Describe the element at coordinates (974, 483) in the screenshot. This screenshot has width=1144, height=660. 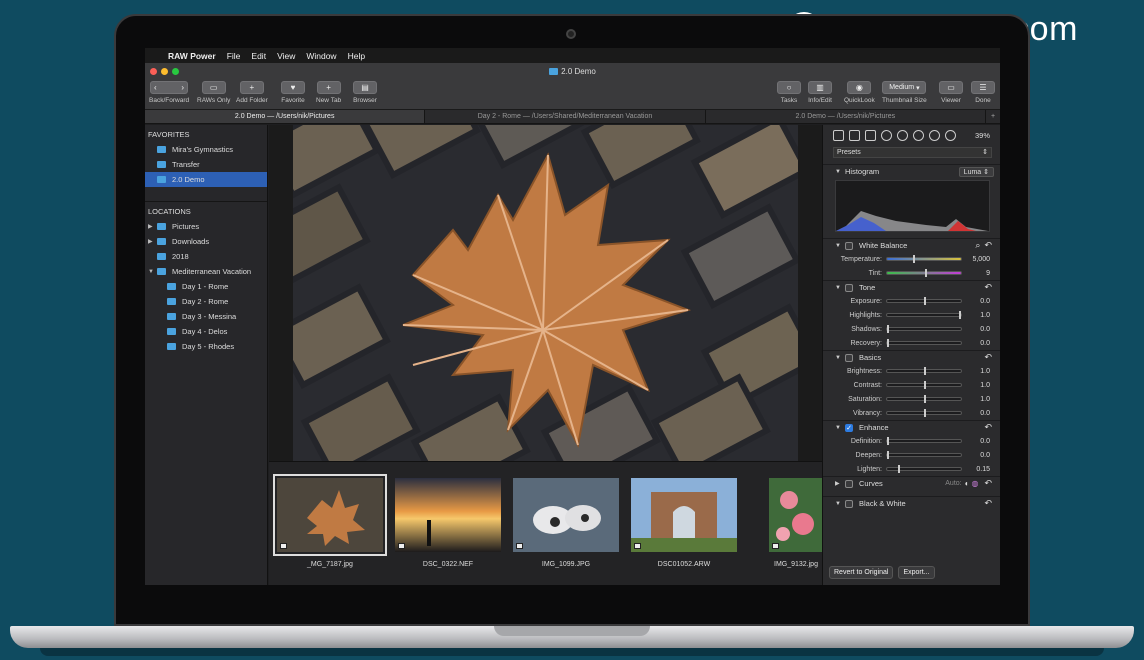
I see `auto-color-icon: ◍` at that location.